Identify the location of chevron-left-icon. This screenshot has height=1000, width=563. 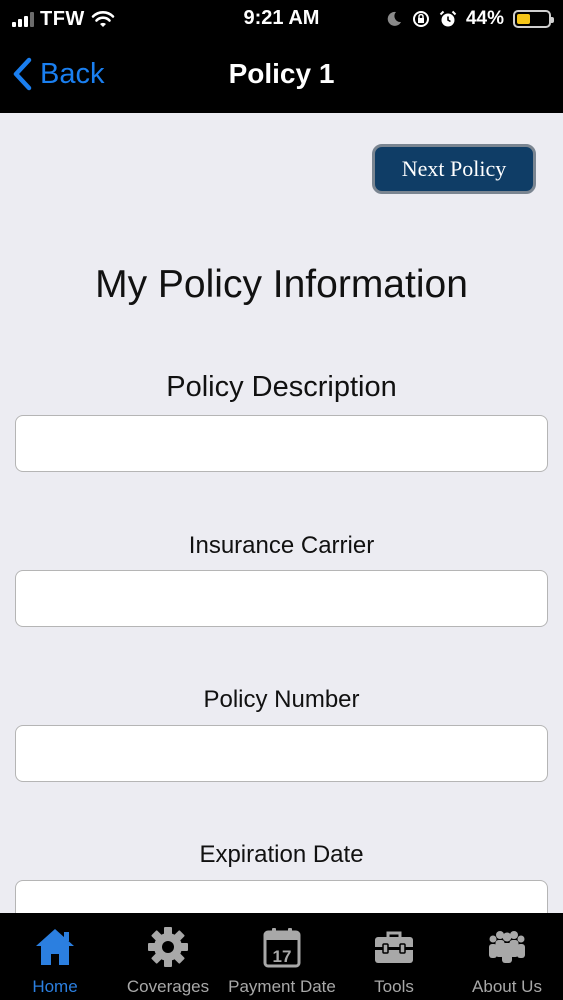
(22, 74).